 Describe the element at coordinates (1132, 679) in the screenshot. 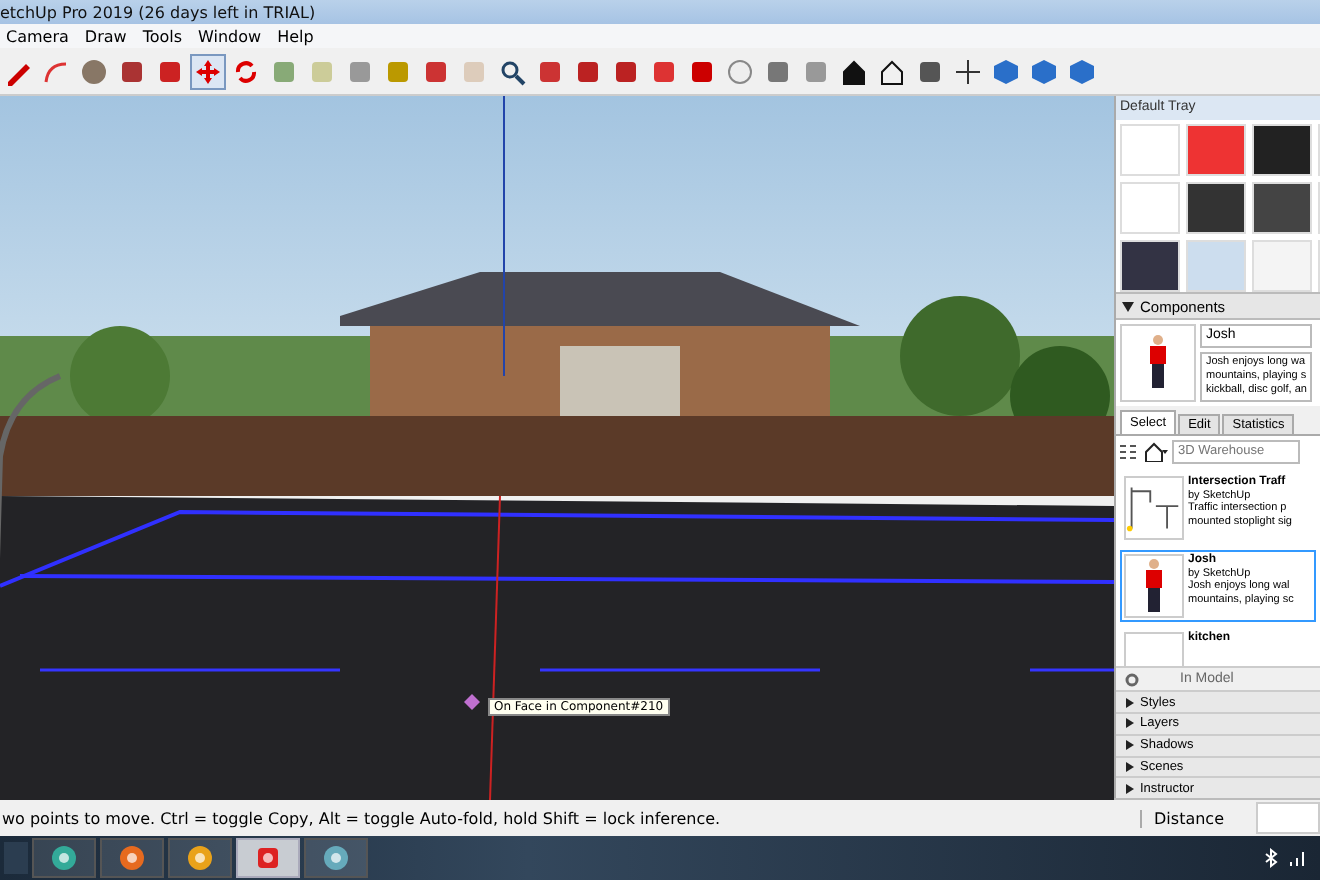

I see `settings-icon` at that location.